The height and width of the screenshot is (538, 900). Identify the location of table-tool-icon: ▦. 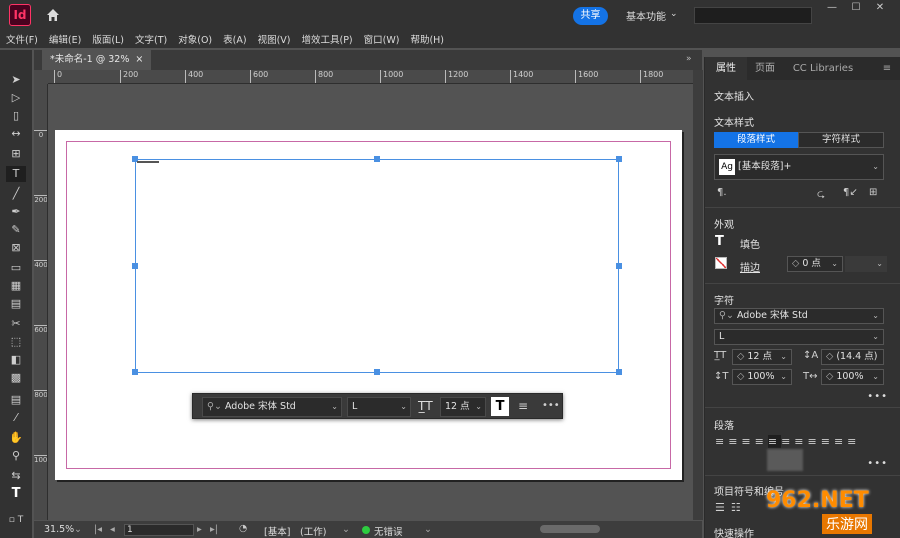
(16, 286).